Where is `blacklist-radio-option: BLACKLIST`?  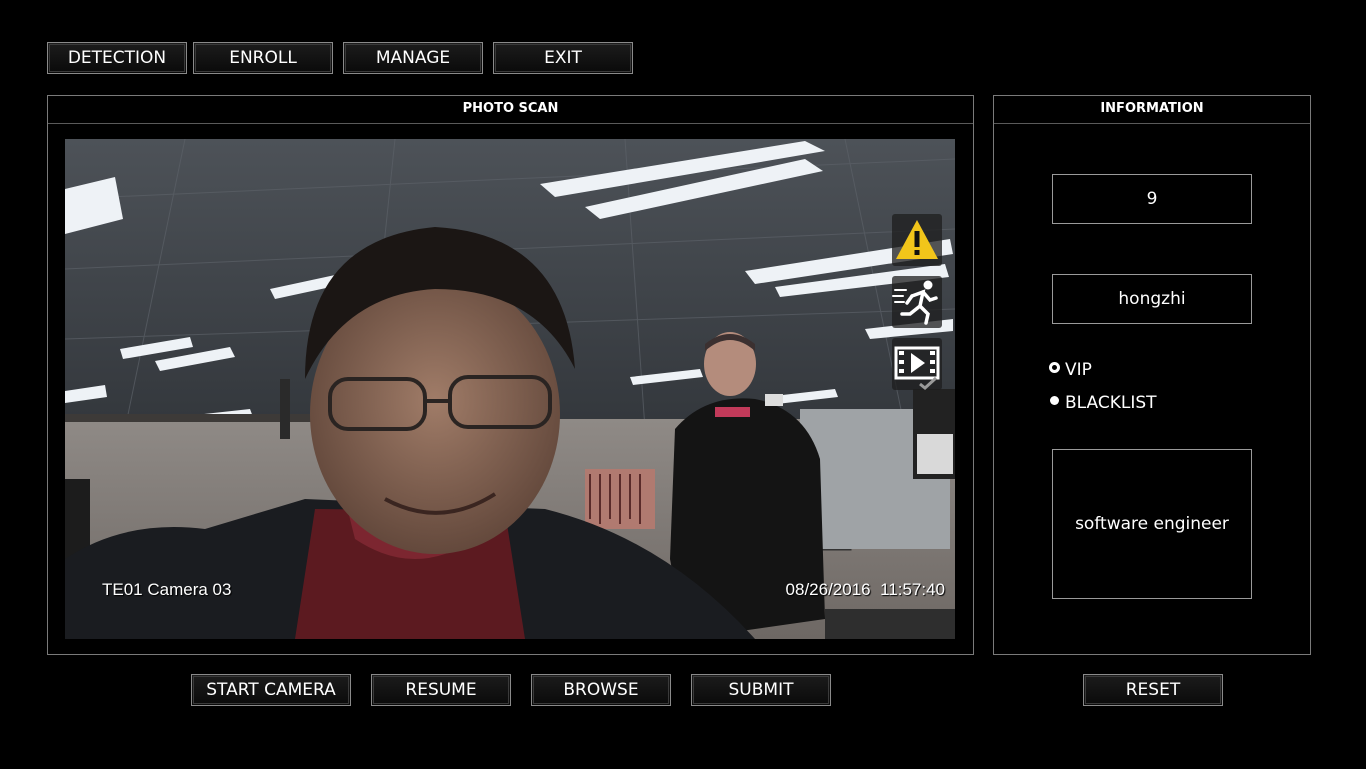
blacklist-radio-option: BLACKLIST is located at coordinates (1103, 403).